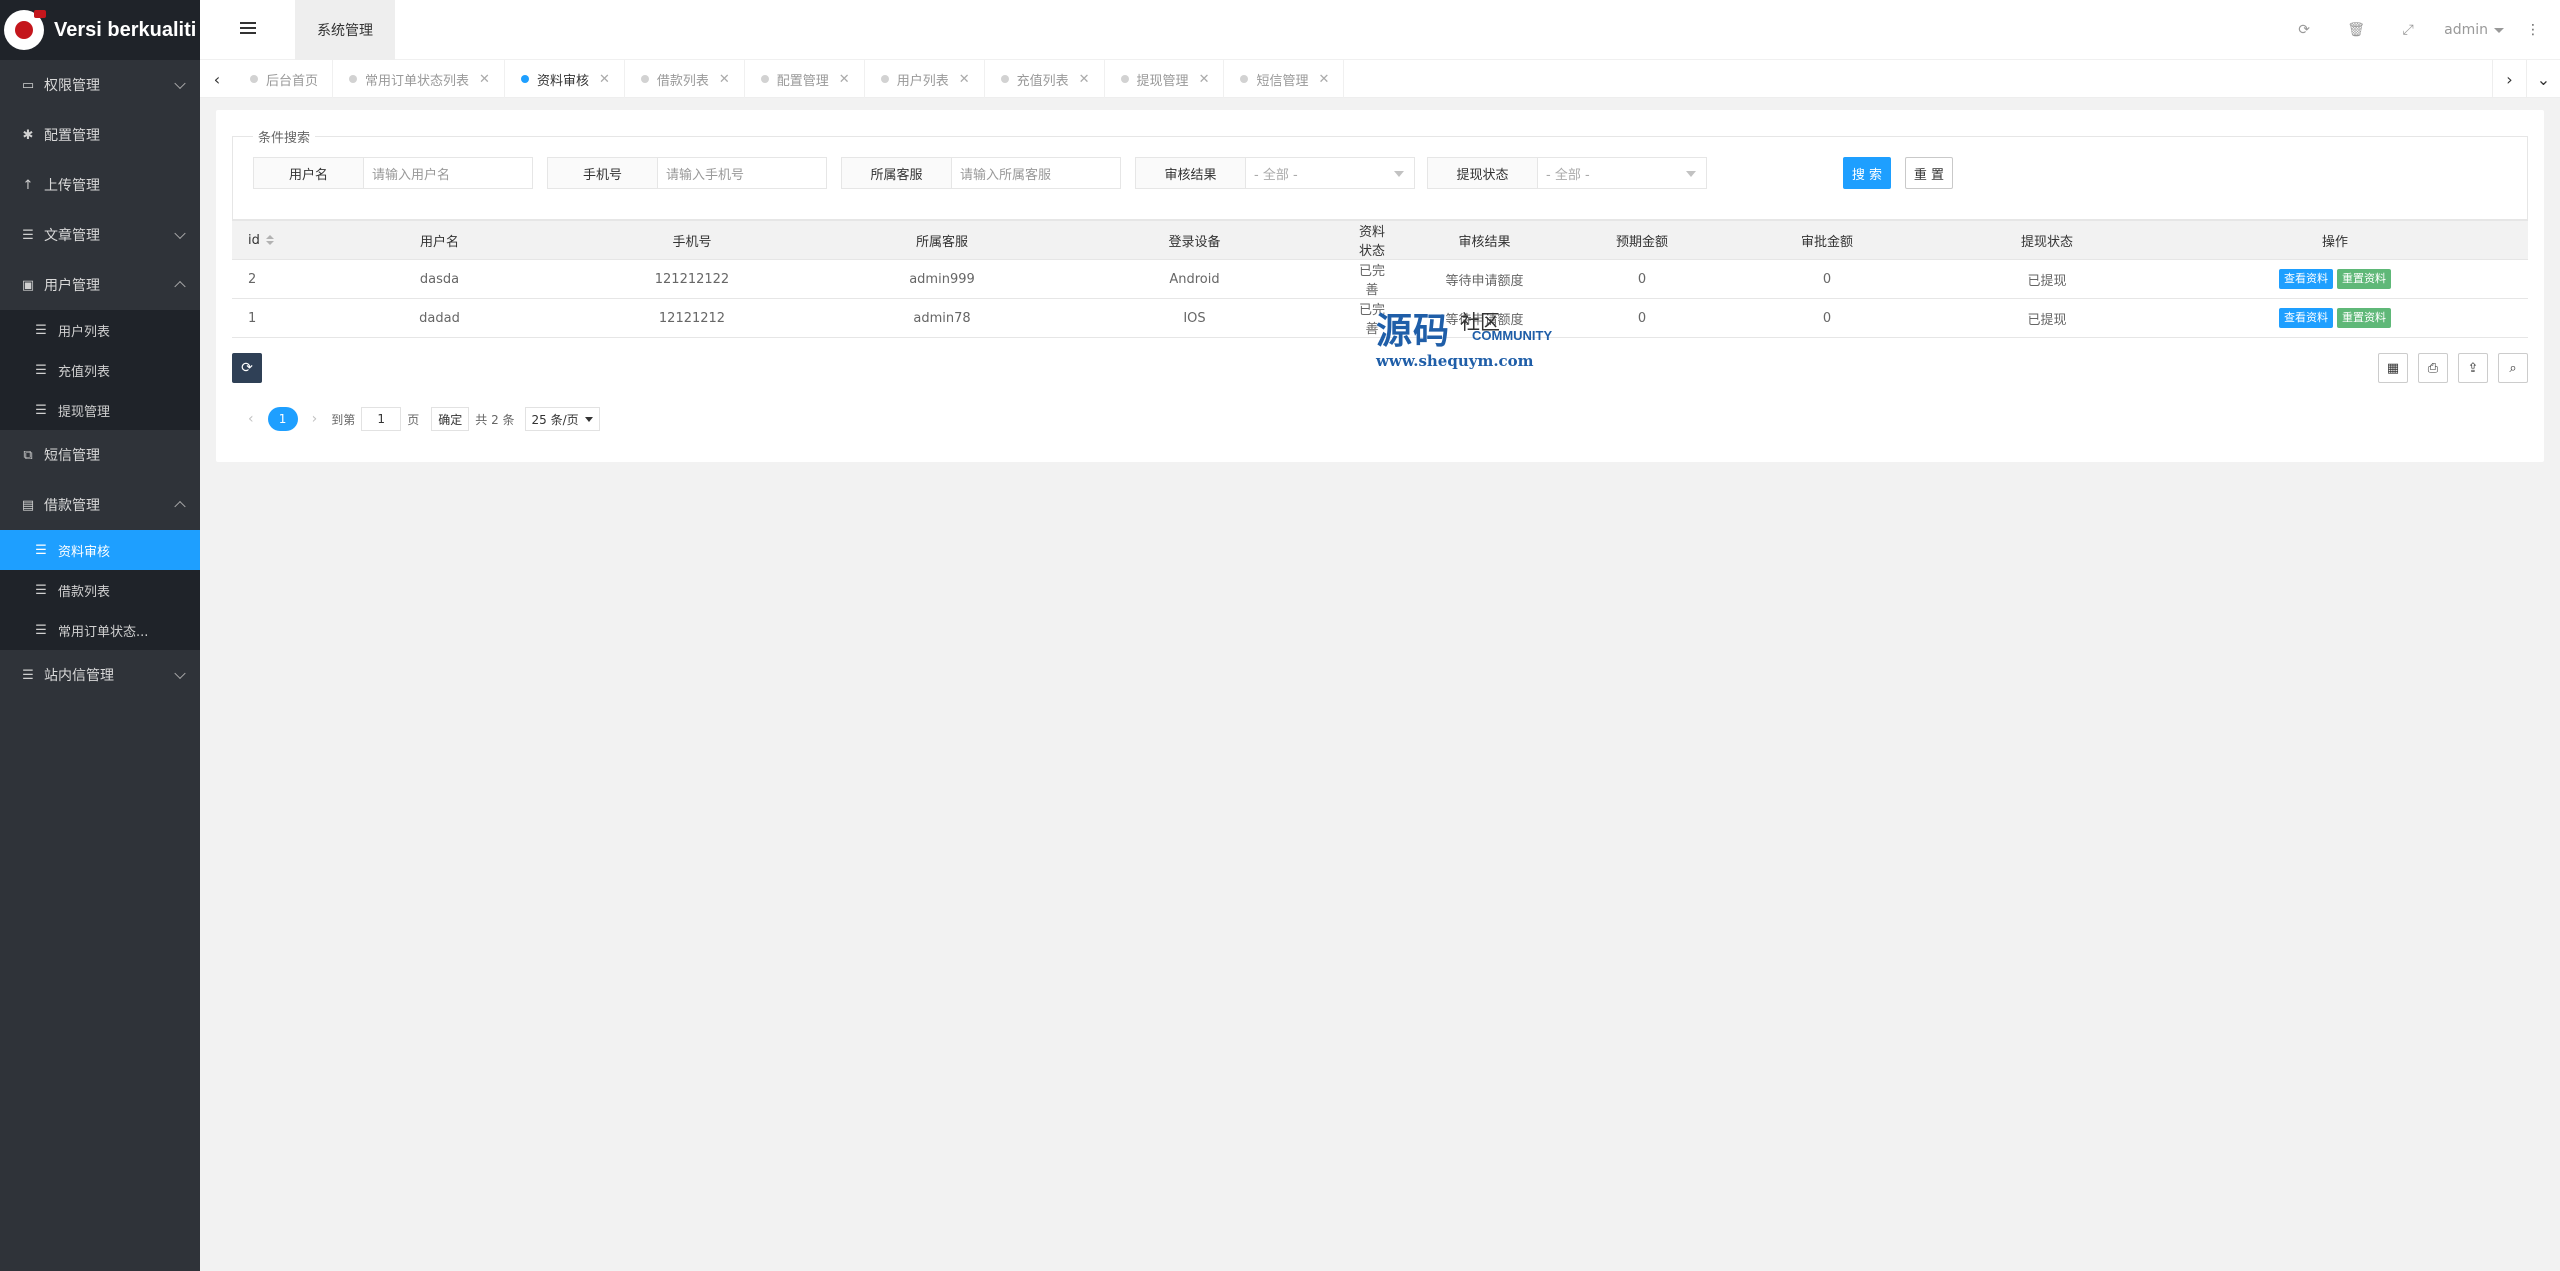 The width and height of the screenshot is (2560, 1271). I want to click on sidebar-item-articles: ☰ 文章管理, so click(100, 235).